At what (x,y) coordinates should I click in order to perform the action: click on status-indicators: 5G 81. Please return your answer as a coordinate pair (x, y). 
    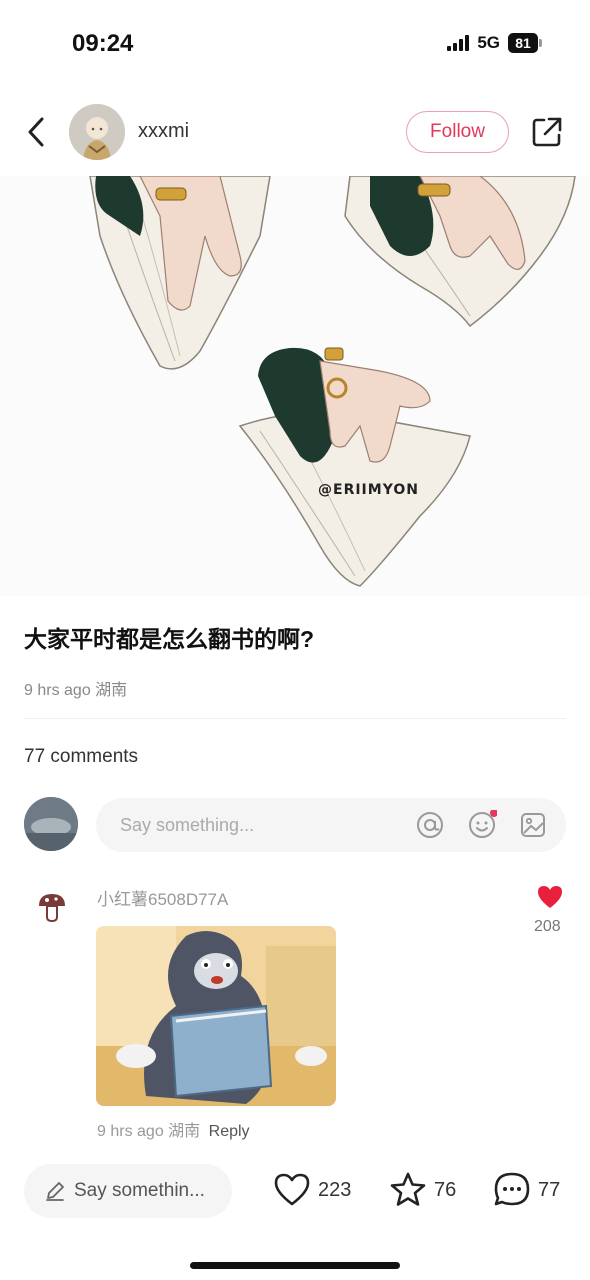
    Looking at the image, I should click on (494, 43).